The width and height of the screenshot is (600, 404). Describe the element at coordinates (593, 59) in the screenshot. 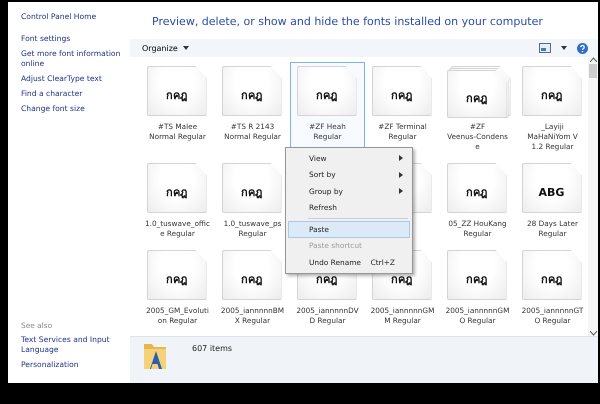

I see `scroll-up-icon` at that location.